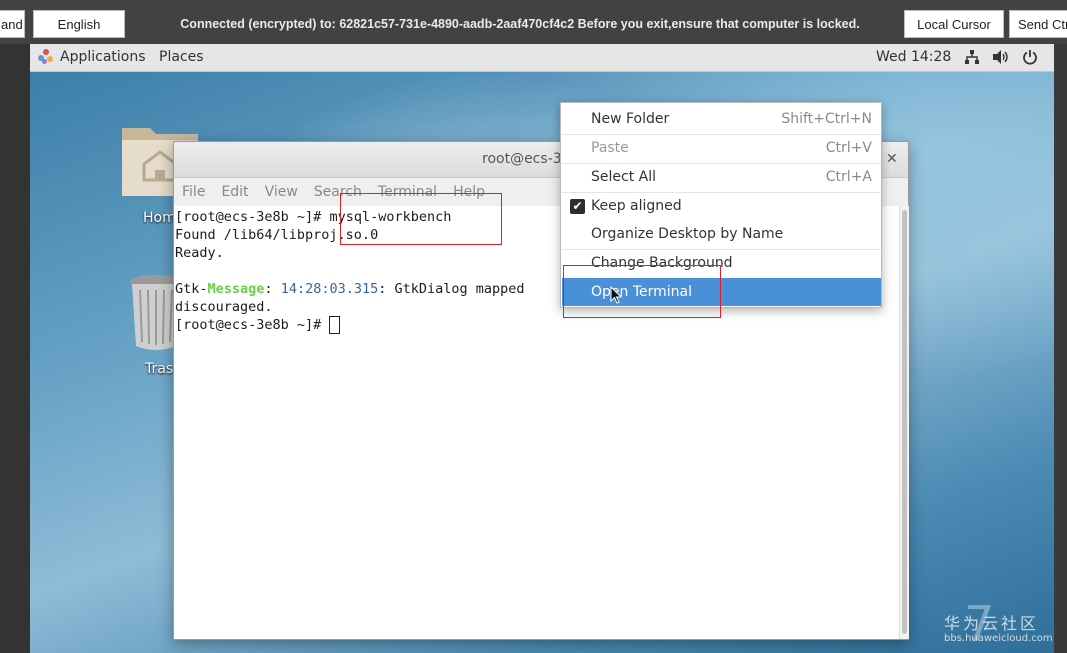  I want to click on watermark-text: 华为云社区, so click(992, 623).